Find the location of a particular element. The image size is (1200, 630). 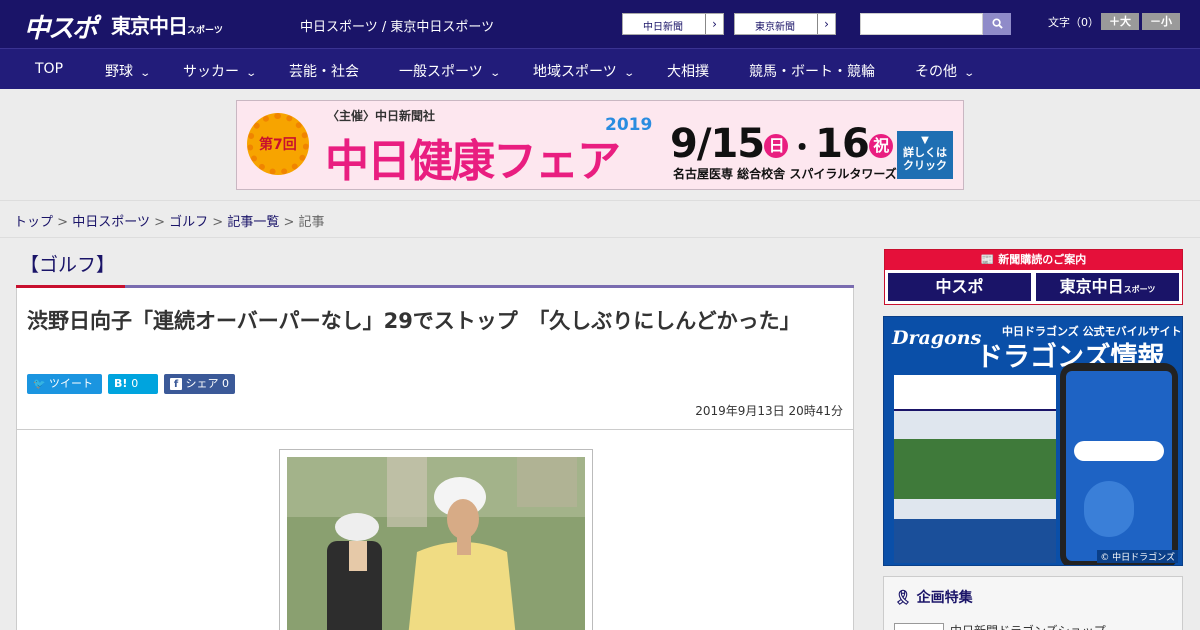

article-title: 渋野日向子「連続オーバーパーなし」29でストップ 「久しぶりにしんどかった」 is located at coordinates (414, 321).